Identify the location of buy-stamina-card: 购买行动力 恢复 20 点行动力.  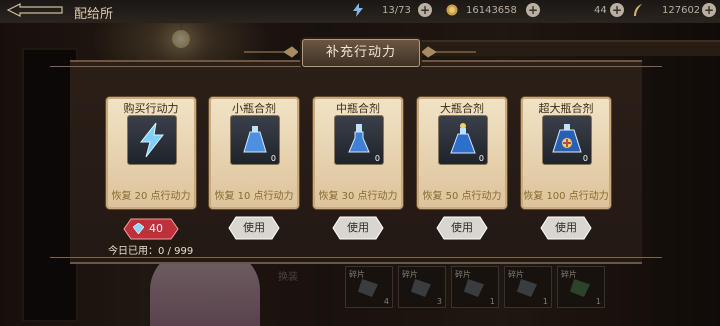
(151, 153).